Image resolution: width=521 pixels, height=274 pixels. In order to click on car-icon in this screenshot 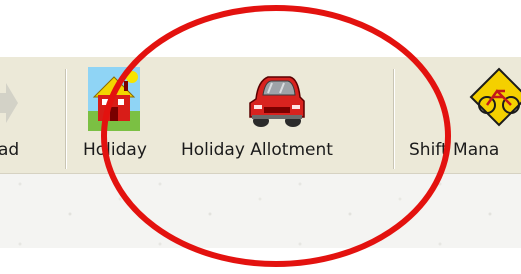, I will do `click(277, 101)`.